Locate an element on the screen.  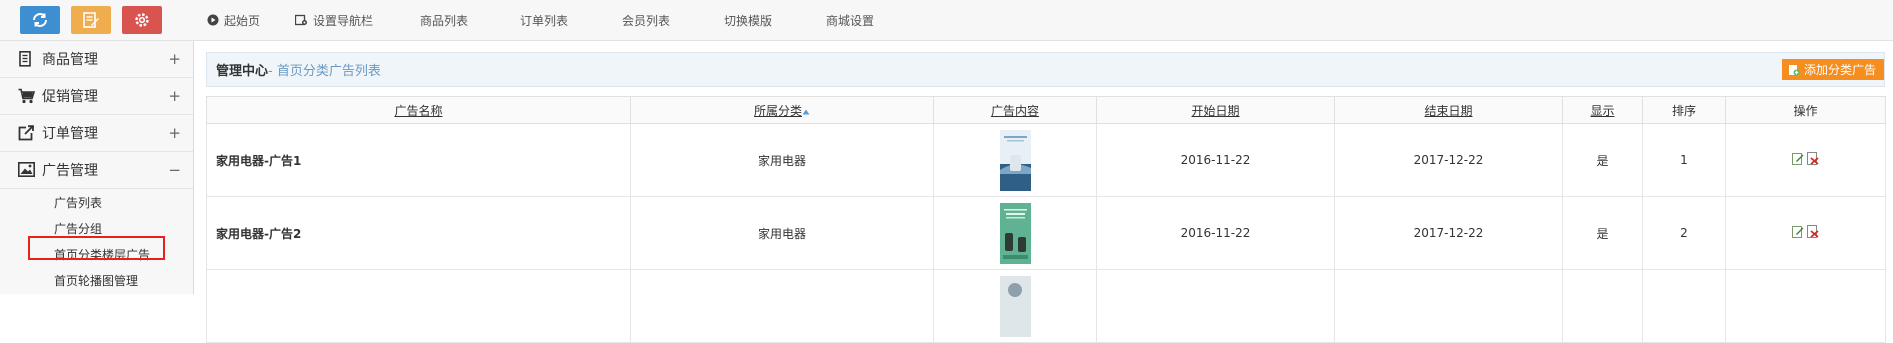
sidebar-group-ads: 广告管理 − is located at coordinates (96, 170).